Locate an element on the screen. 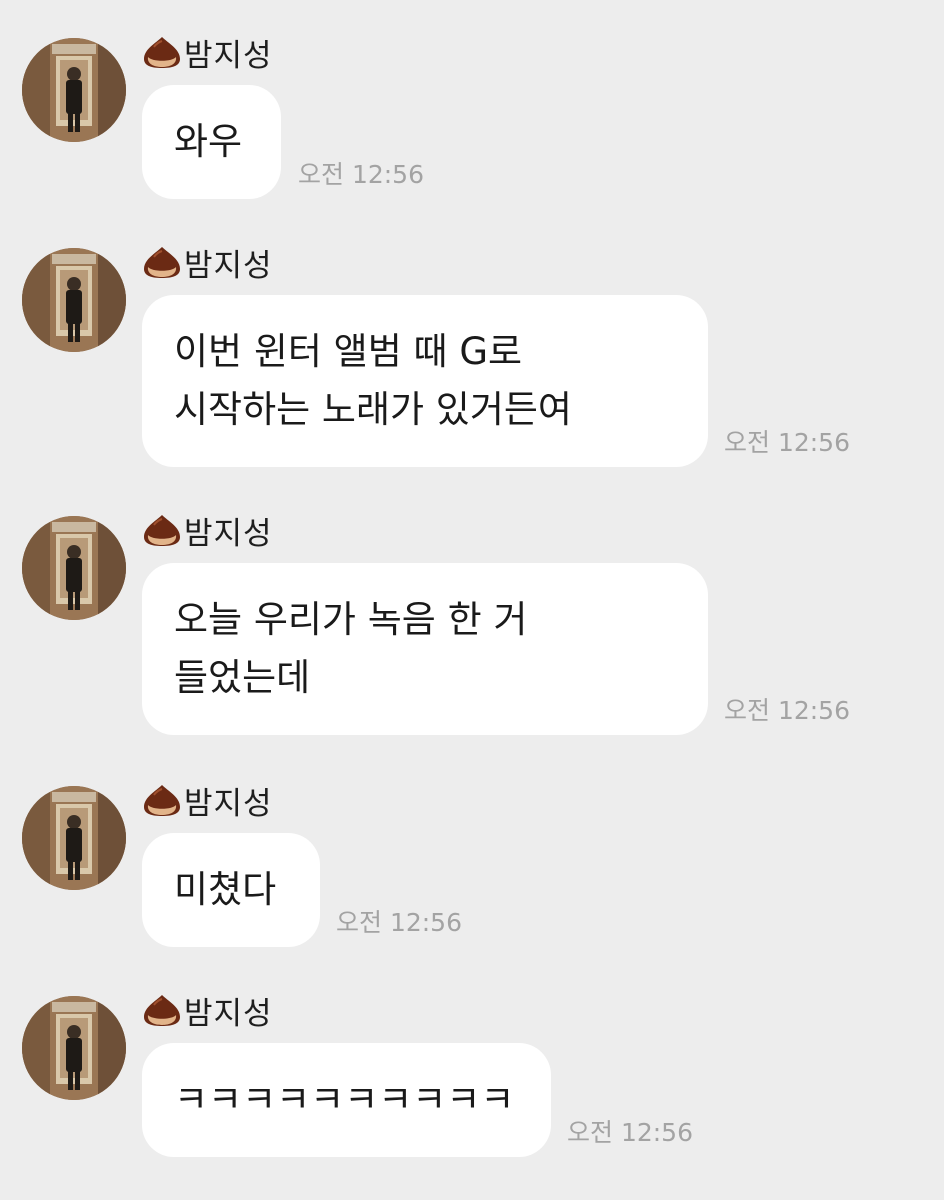 The width and height of the screenshot is (944, 1200). message-text: 미쳤다 is located at coordinates (225, 889).